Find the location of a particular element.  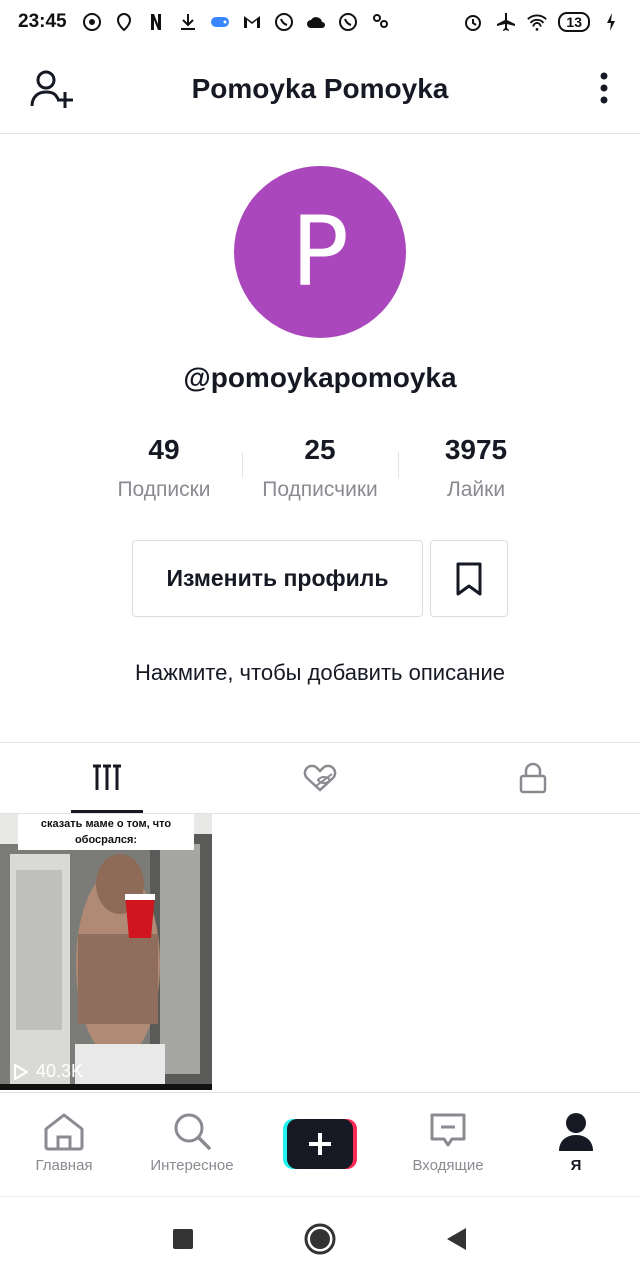

nav-me-label: Я is located at coordinates (576, 1165).